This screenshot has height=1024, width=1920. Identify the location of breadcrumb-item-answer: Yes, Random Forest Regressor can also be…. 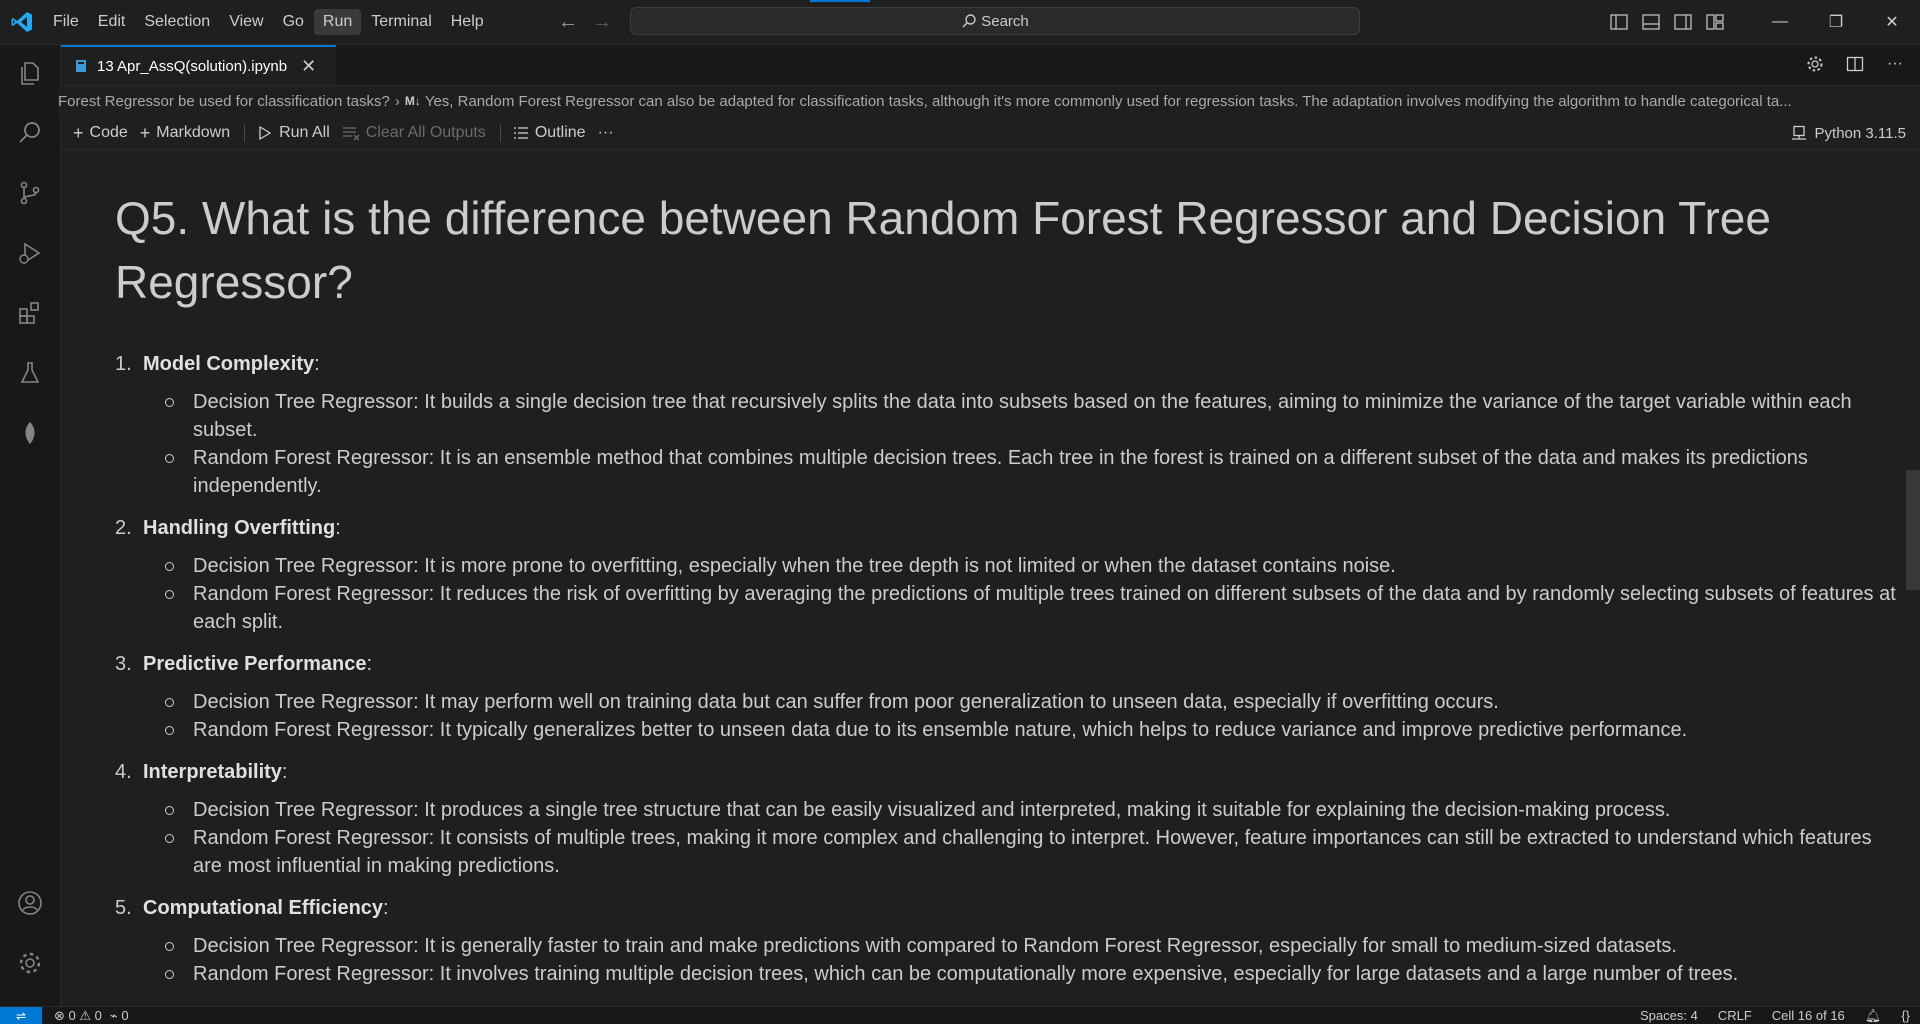
(1108, 101).